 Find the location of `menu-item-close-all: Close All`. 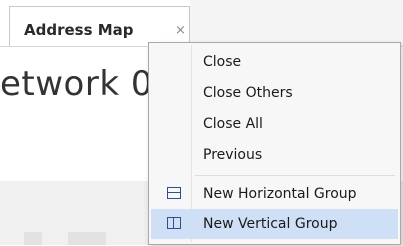

menu-item-close-all: Close All is located at coordinates (274, 124).